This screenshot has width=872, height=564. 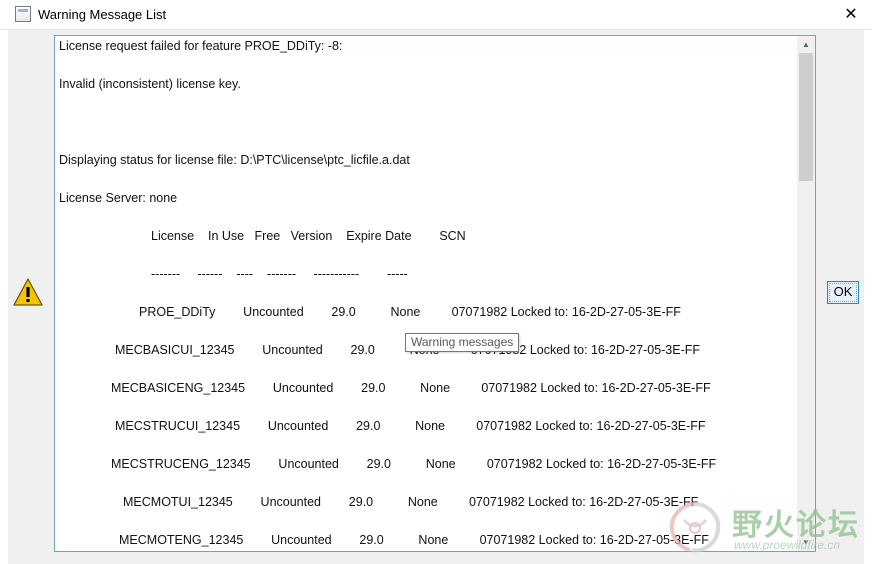 What do you see at coordinates (806, 293) in the screenshot?
I see `vertical-scrollbar: ▲ ▼` at bounding box center [806, 293].